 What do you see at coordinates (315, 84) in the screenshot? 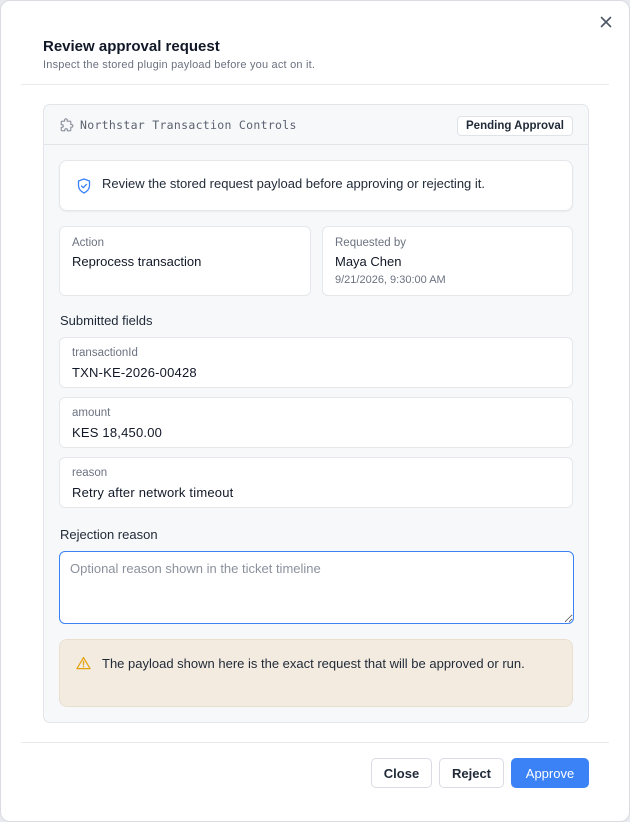
I see `header-divider` at bounding box center [315, 84].